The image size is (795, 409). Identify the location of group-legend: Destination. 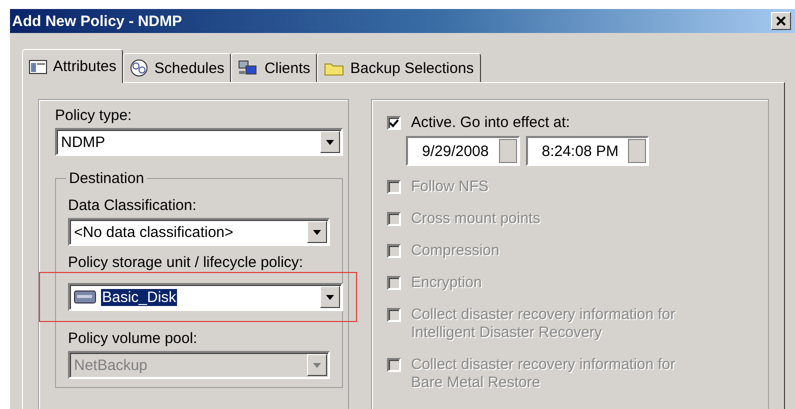
(107, 178).